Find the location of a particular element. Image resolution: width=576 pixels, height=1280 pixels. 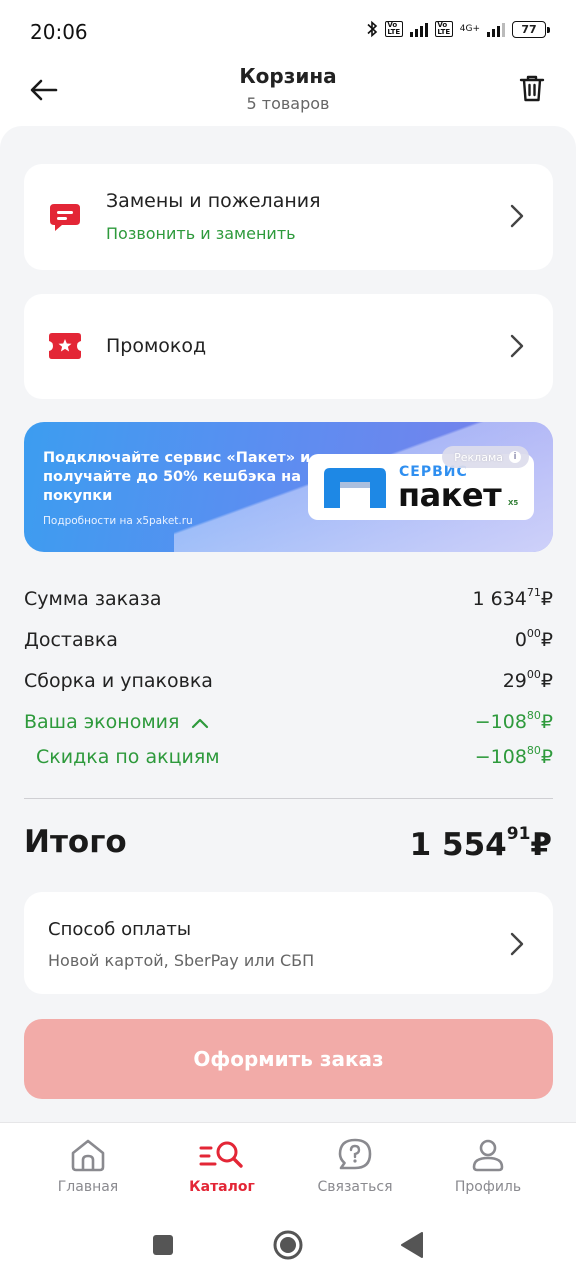

nav-item-home: Главная is located at coordinates (88, 1166).